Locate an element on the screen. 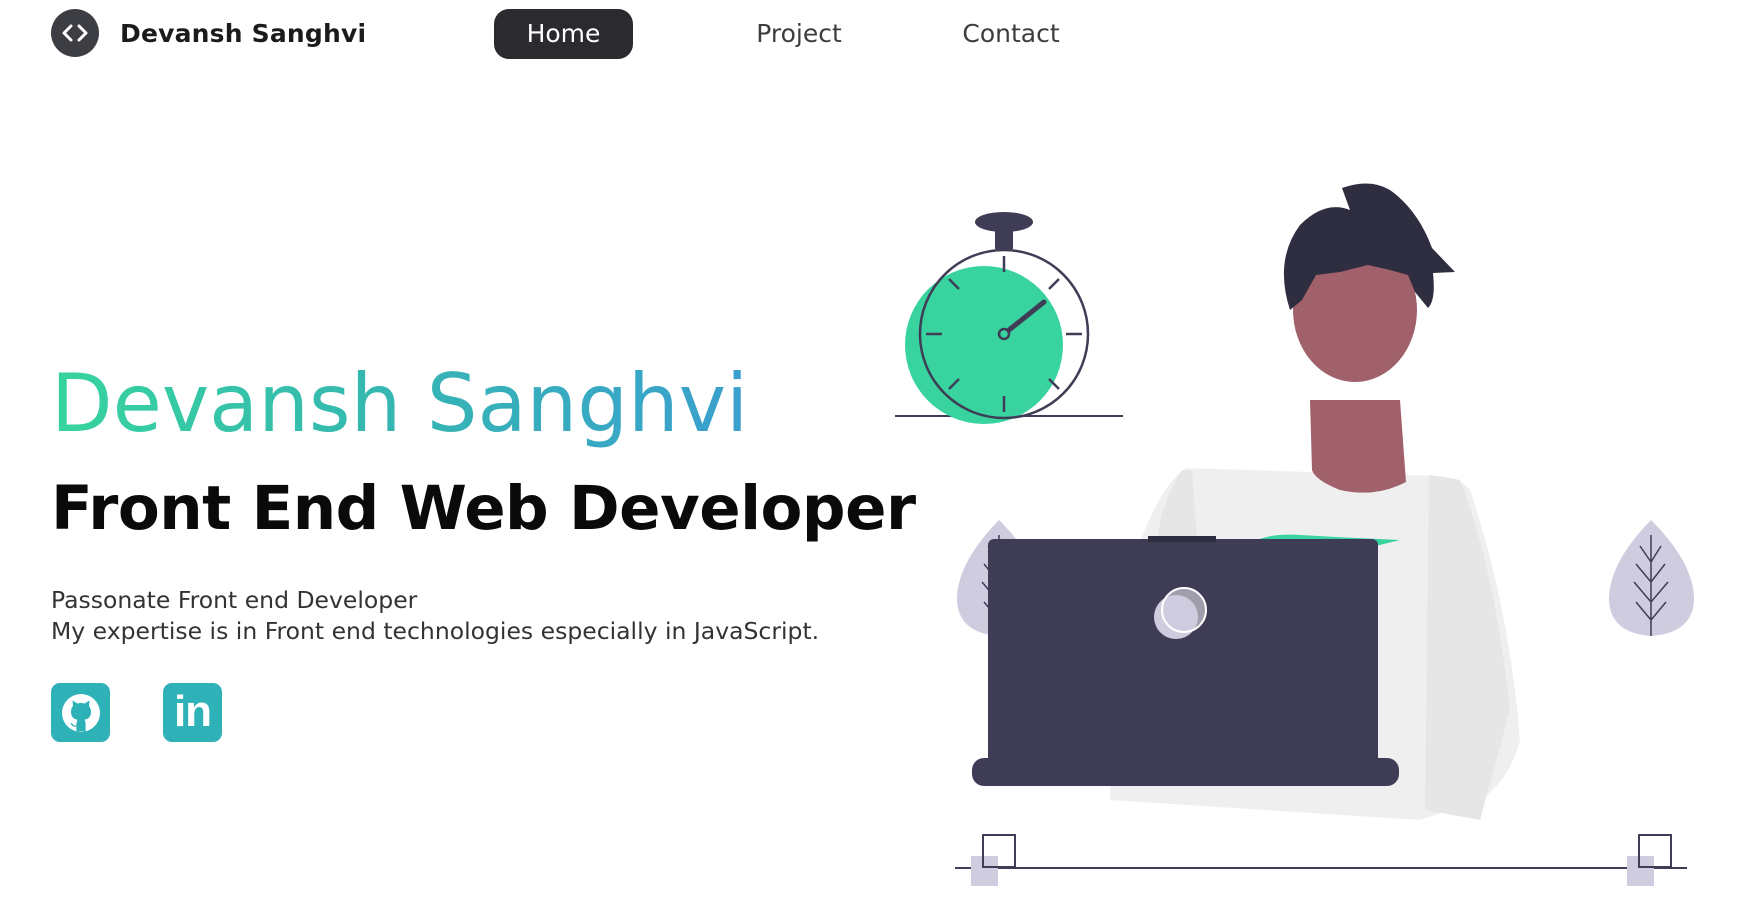  github-link is located at coordinates (80, 712).